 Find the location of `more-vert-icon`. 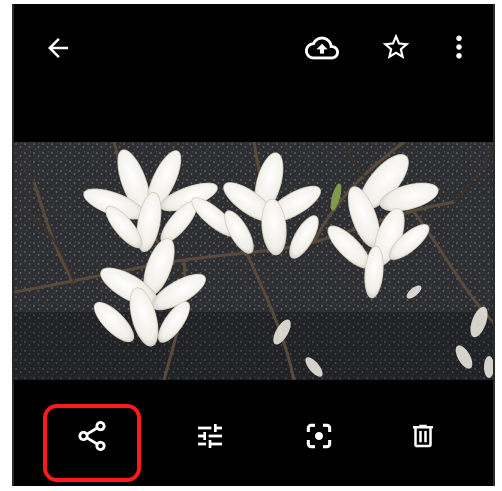

more-vert-icon is located at coordinates (459, 47).